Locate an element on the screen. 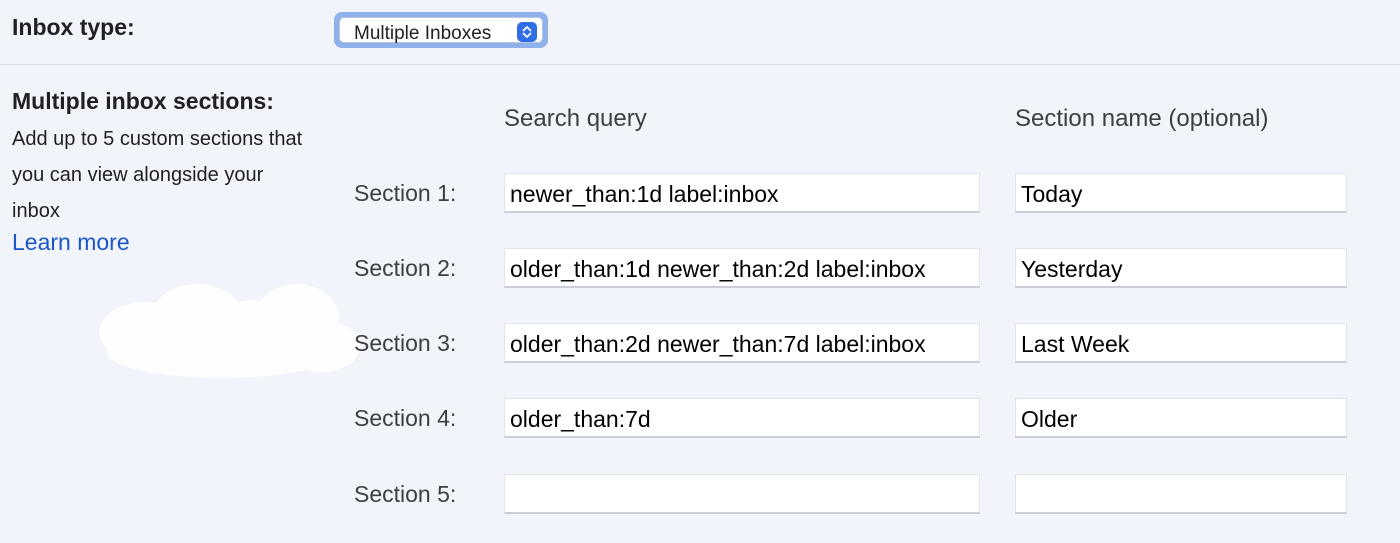 The image size is (1400, 543). section-2-label: Section 2: is located at coordinates (405, 268).